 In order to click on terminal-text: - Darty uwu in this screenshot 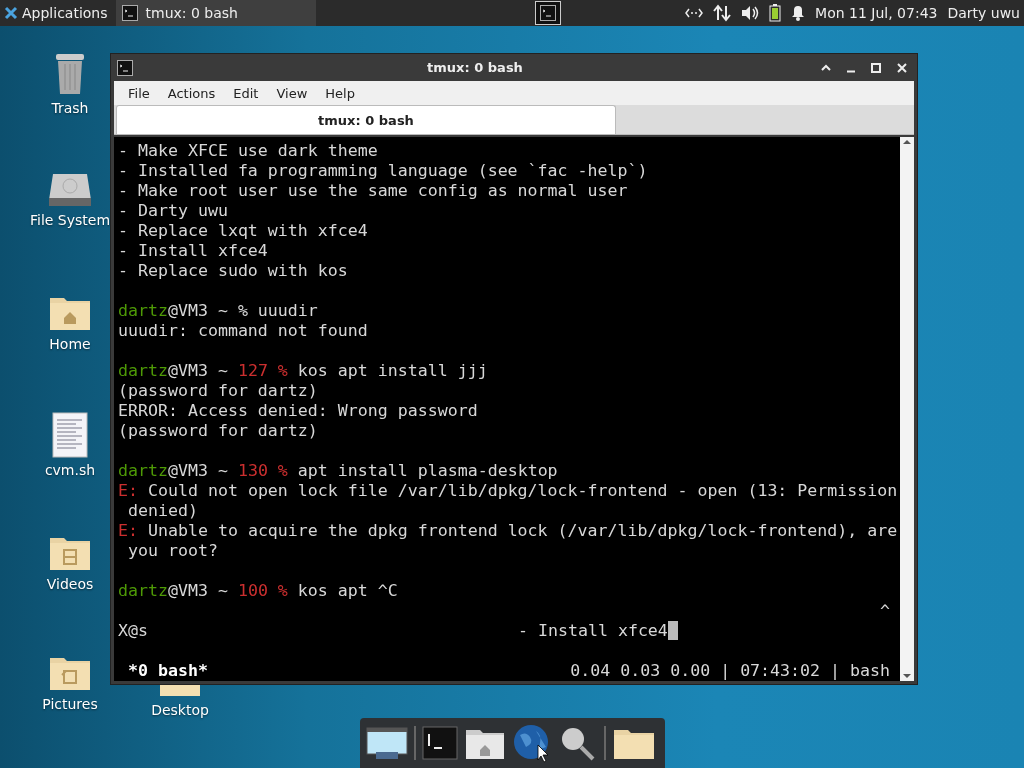, I will do `click(173, 211)`.